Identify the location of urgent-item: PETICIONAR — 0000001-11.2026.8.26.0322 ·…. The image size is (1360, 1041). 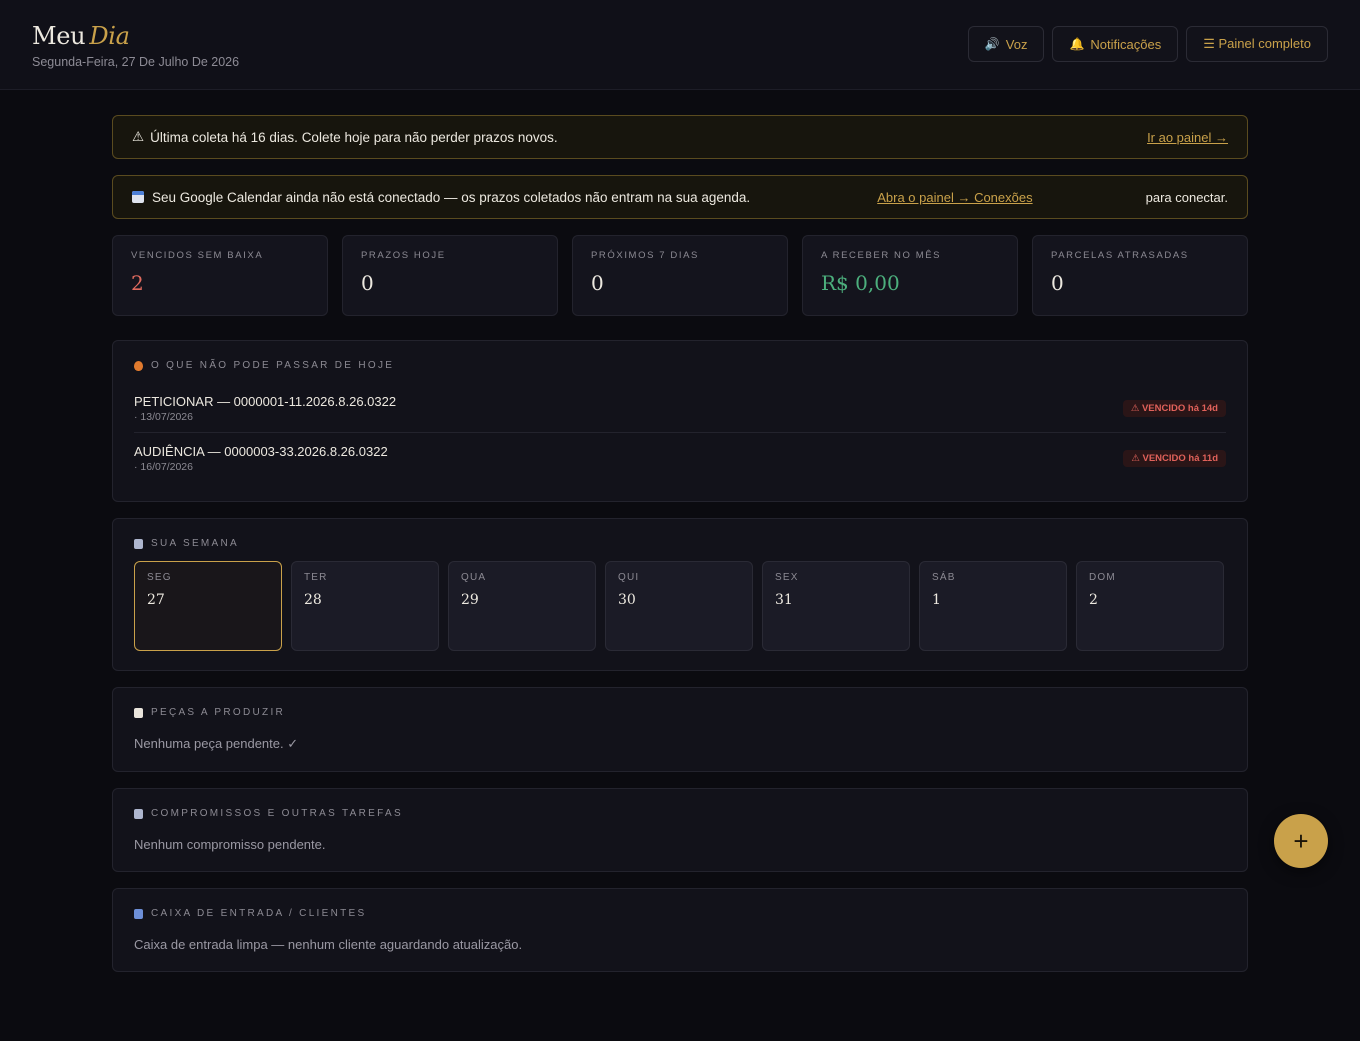
(680, 407).